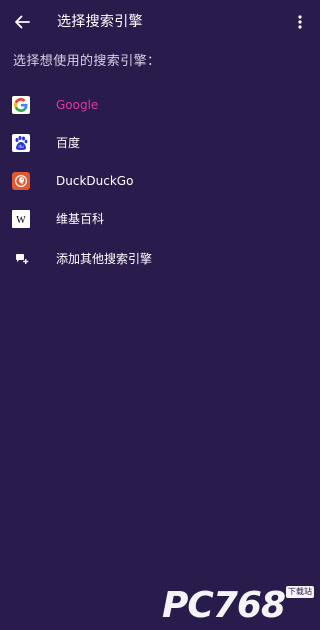 The height and width of the screenshot is (630, 320). I want to click on svg-text: W, so click(21, 220).